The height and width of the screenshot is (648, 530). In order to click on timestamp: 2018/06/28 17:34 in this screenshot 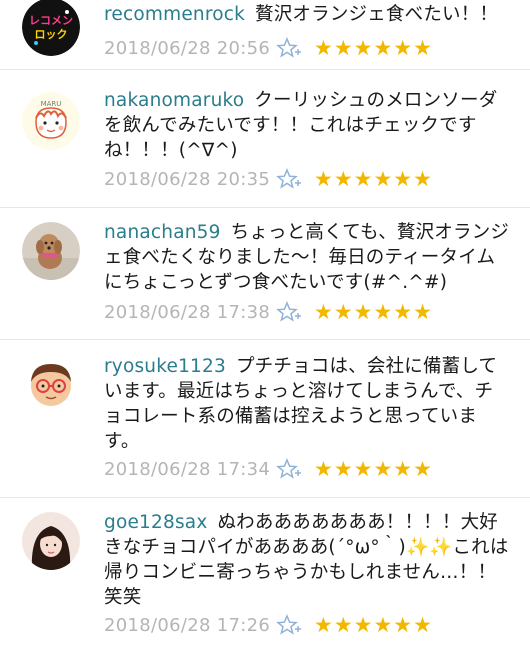, I will do `click(187, 469)`.